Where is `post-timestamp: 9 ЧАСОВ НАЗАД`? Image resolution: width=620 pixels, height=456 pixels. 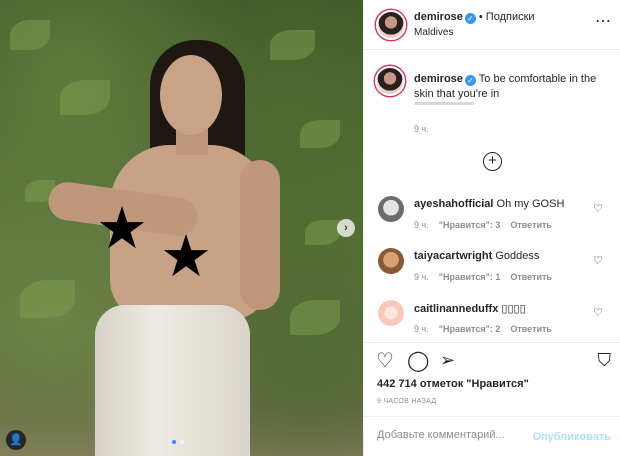
post-timestamp: 9 ЧАСОВ НАЗАД is located at coordinates (407, 401).